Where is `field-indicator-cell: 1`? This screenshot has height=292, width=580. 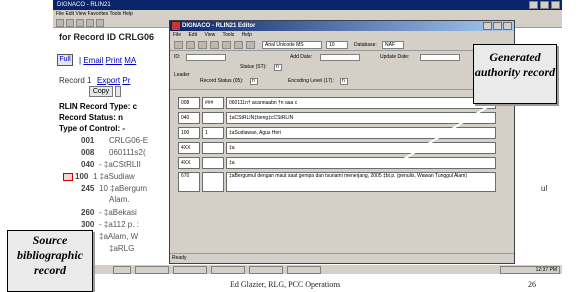 field-indicator-cell: 1 is located at coordinates (213, 133).